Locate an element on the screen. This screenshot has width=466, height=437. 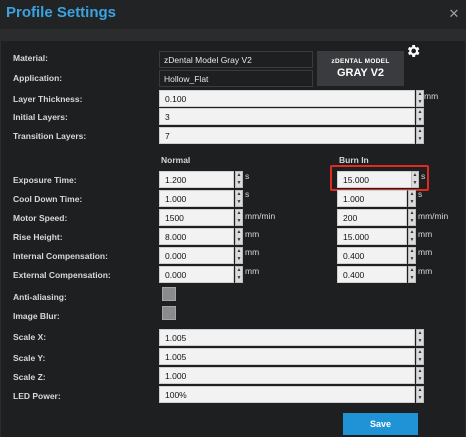
normal-external-compensation-unit: mm is located at coordinates (252, 271).